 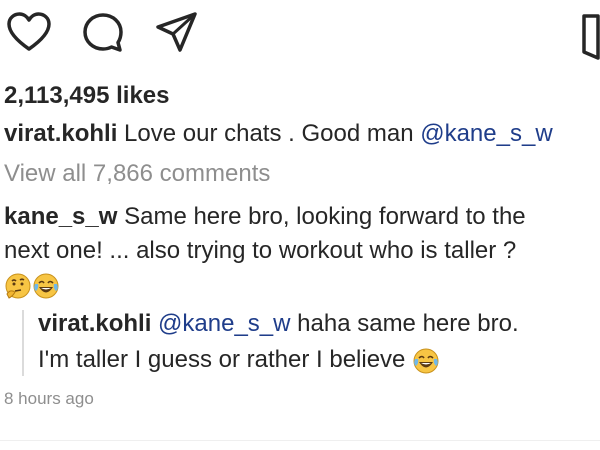 What do you see at coordinates (325, 216) in the screenshot?
I see `comment-text-line-1: Same here bro, looking forward to the` at bounding box center [325, 216].